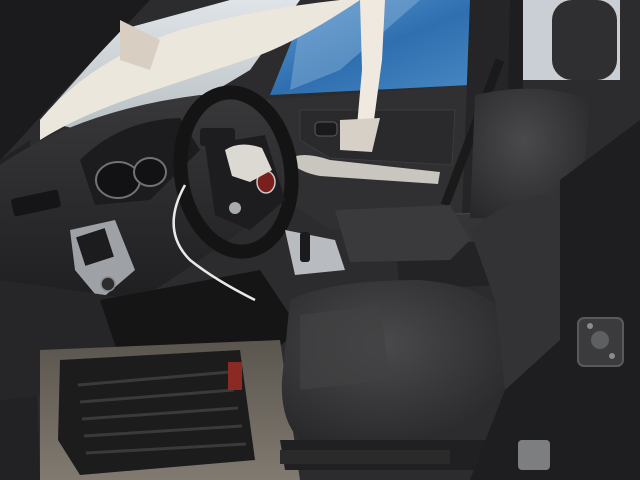  I want to click on tachometer, so click(150, 172).